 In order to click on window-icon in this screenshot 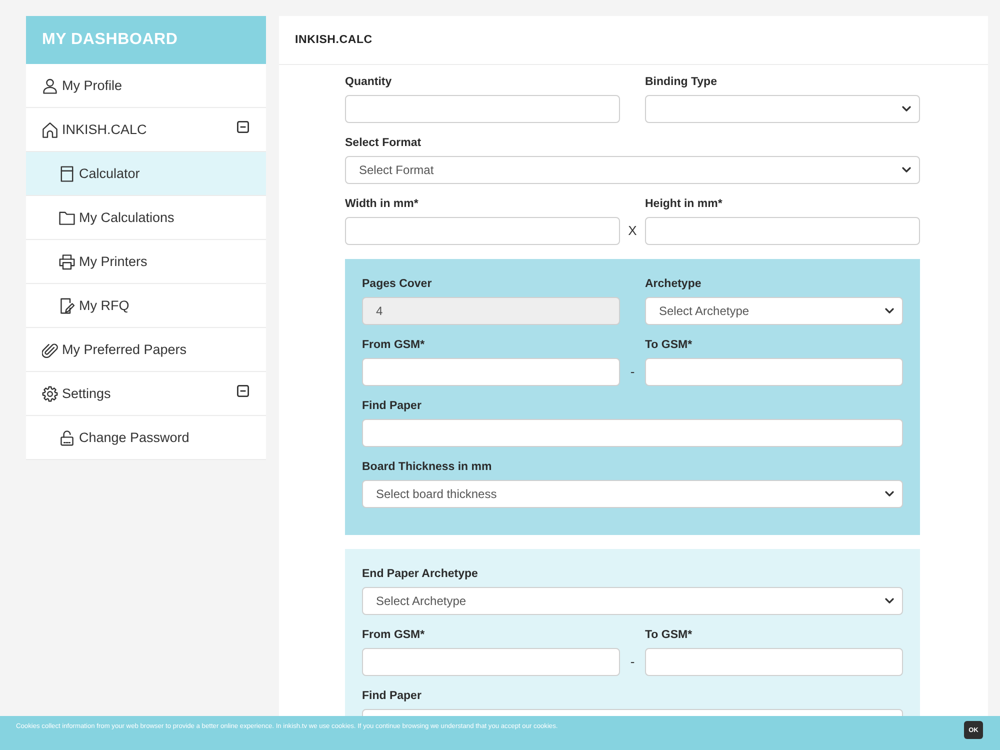, I will do `click(67, 174)`.